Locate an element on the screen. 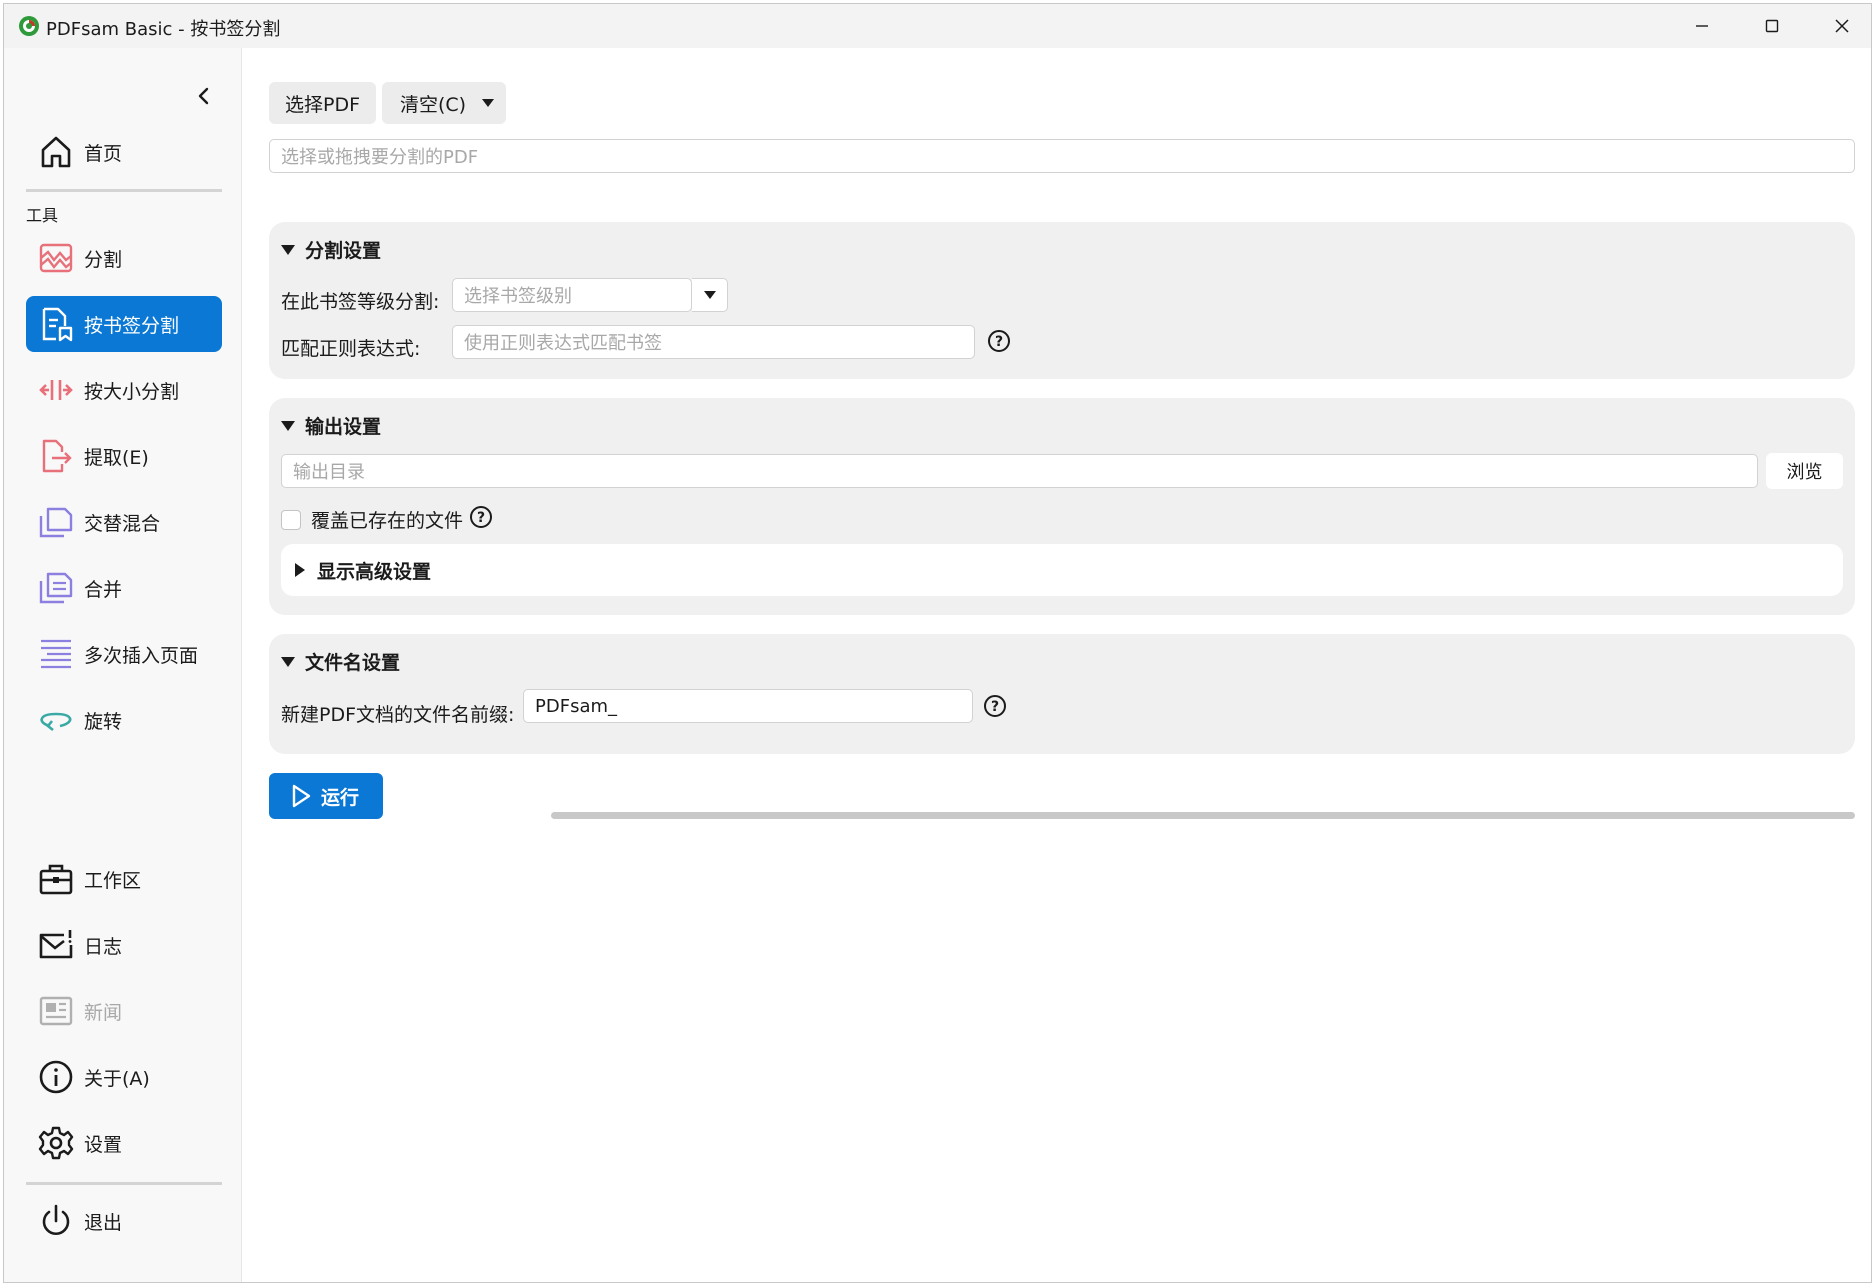  sidebar-item-bookmark-split: 按书签分割 is located at coordinates (124, 324).